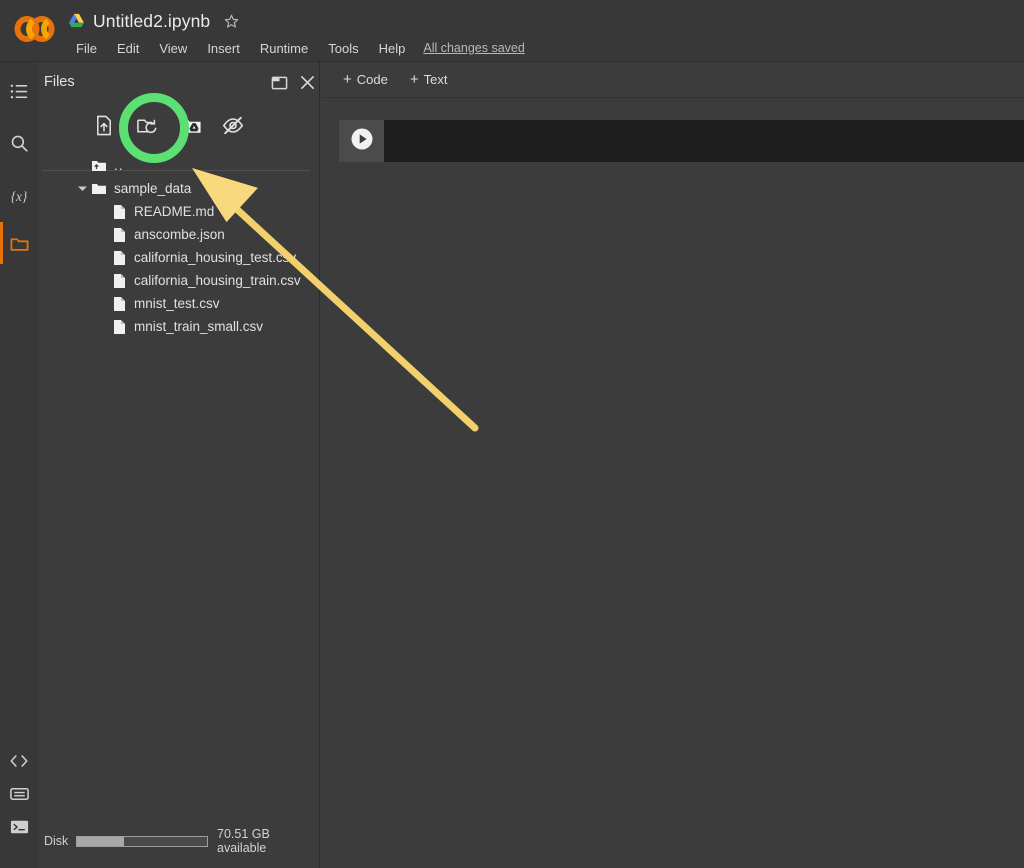 The image size is (1024, 868). Describe the element at coordinates (19, 794) in the screenshot. I see `command-palette-icon` at that location.